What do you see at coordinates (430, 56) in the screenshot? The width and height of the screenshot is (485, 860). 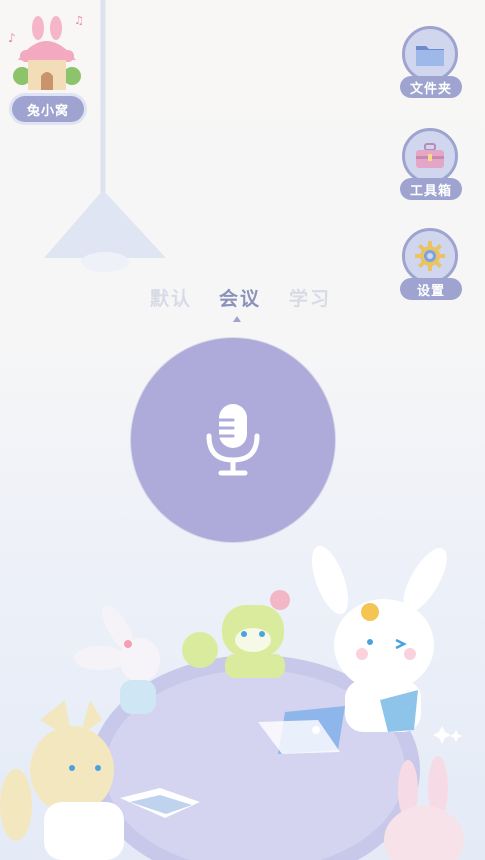 I see `folder-icon` at bounding box center [430, 56].